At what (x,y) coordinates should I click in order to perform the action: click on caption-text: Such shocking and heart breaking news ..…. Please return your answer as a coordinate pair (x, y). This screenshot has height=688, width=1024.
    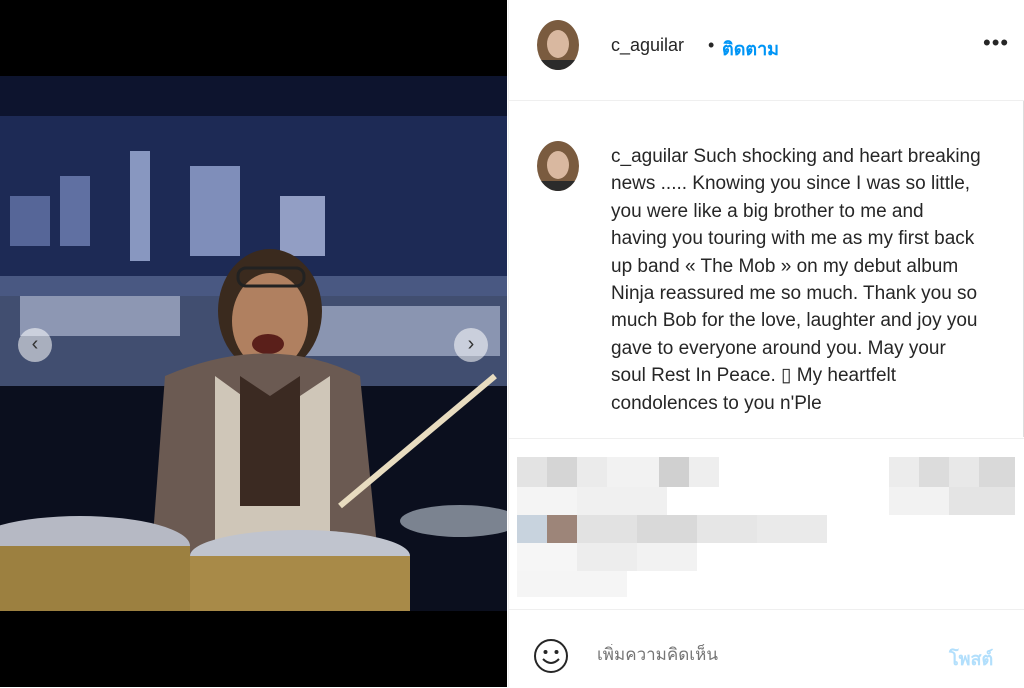
    Looking at the image, I should click on (796, 280).